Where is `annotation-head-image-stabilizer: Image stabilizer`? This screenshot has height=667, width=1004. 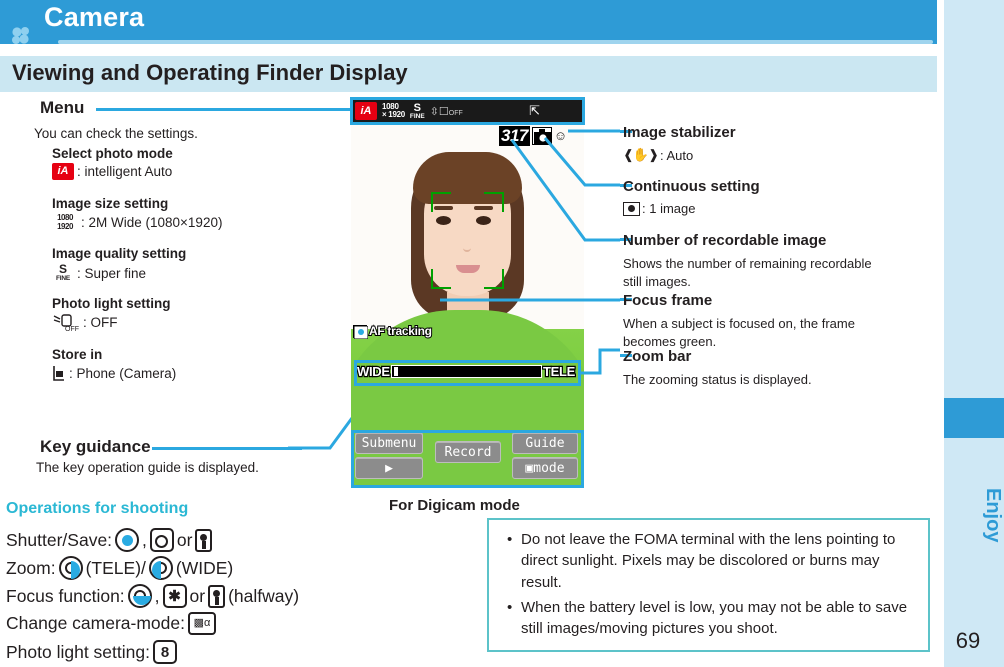 annotation-head-image-stabilizer: Image stabilizer is located at coordinates (679, 132).